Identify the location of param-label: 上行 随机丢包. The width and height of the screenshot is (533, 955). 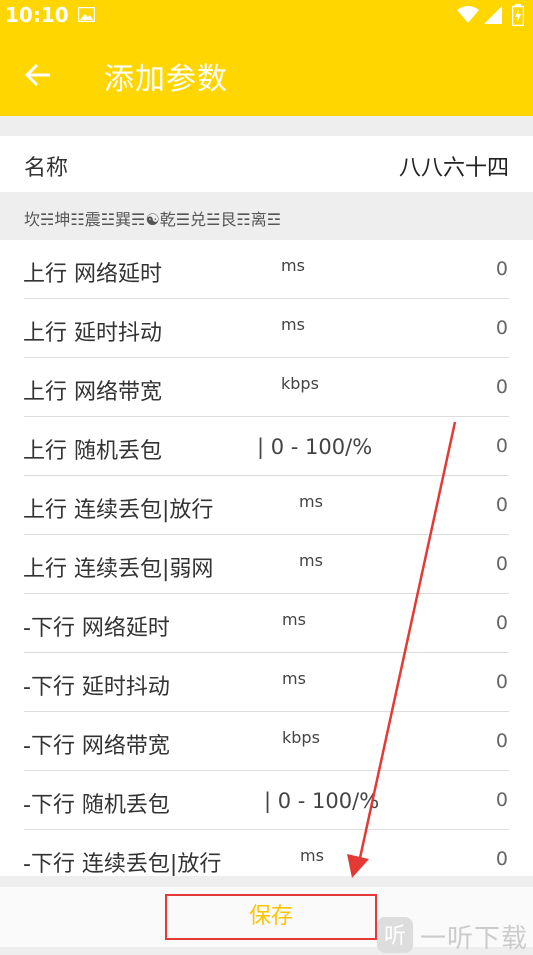
(92, 451).